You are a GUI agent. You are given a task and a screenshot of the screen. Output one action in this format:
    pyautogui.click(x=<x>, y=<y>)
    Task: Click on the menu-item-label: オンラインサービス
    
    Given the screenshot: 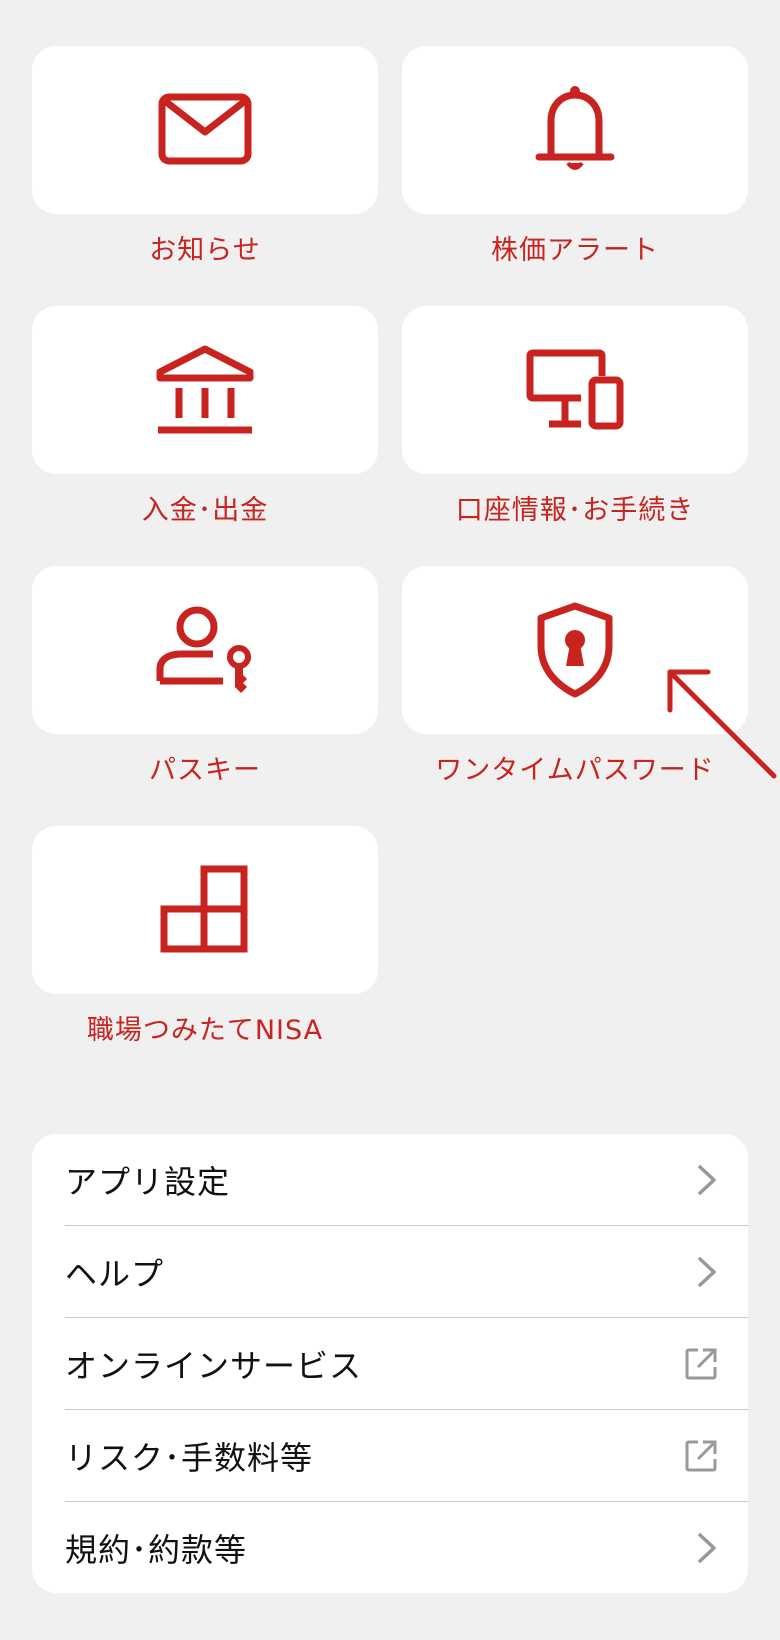 What is the action you would take?
    pyautogui.click(x=214, y=1365)
    